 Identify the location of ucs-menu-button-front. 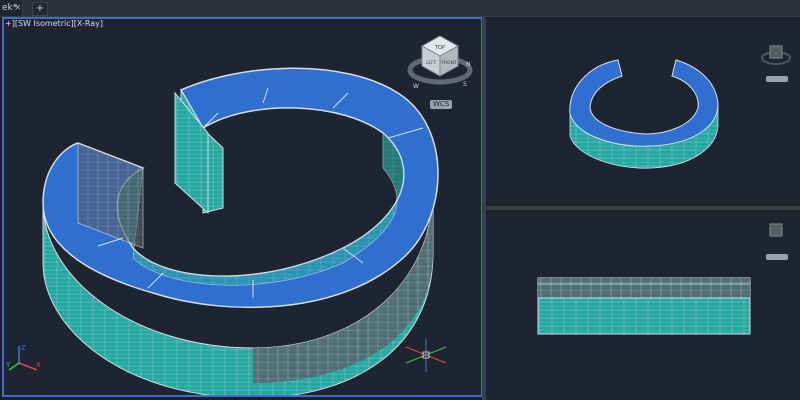
(777, 257).